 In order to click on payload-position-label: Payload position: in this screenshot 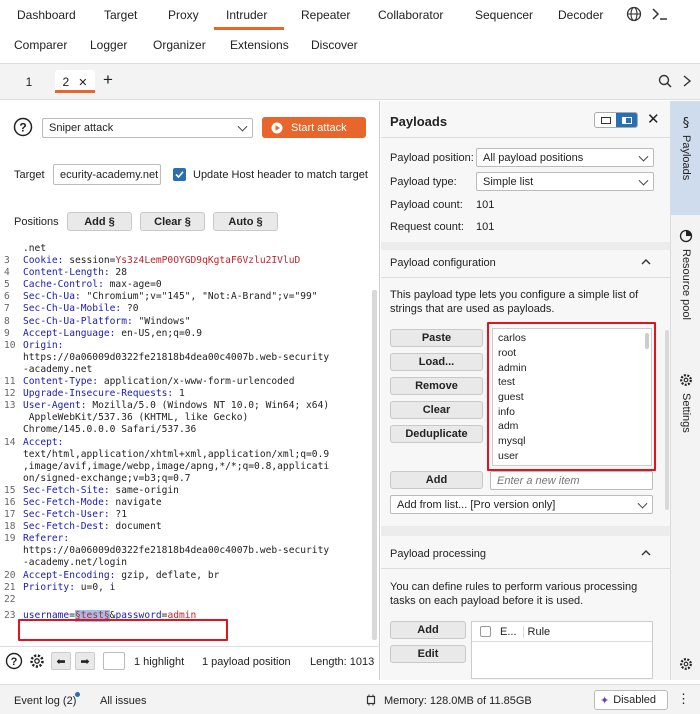, I will do `click(432, 158)`.